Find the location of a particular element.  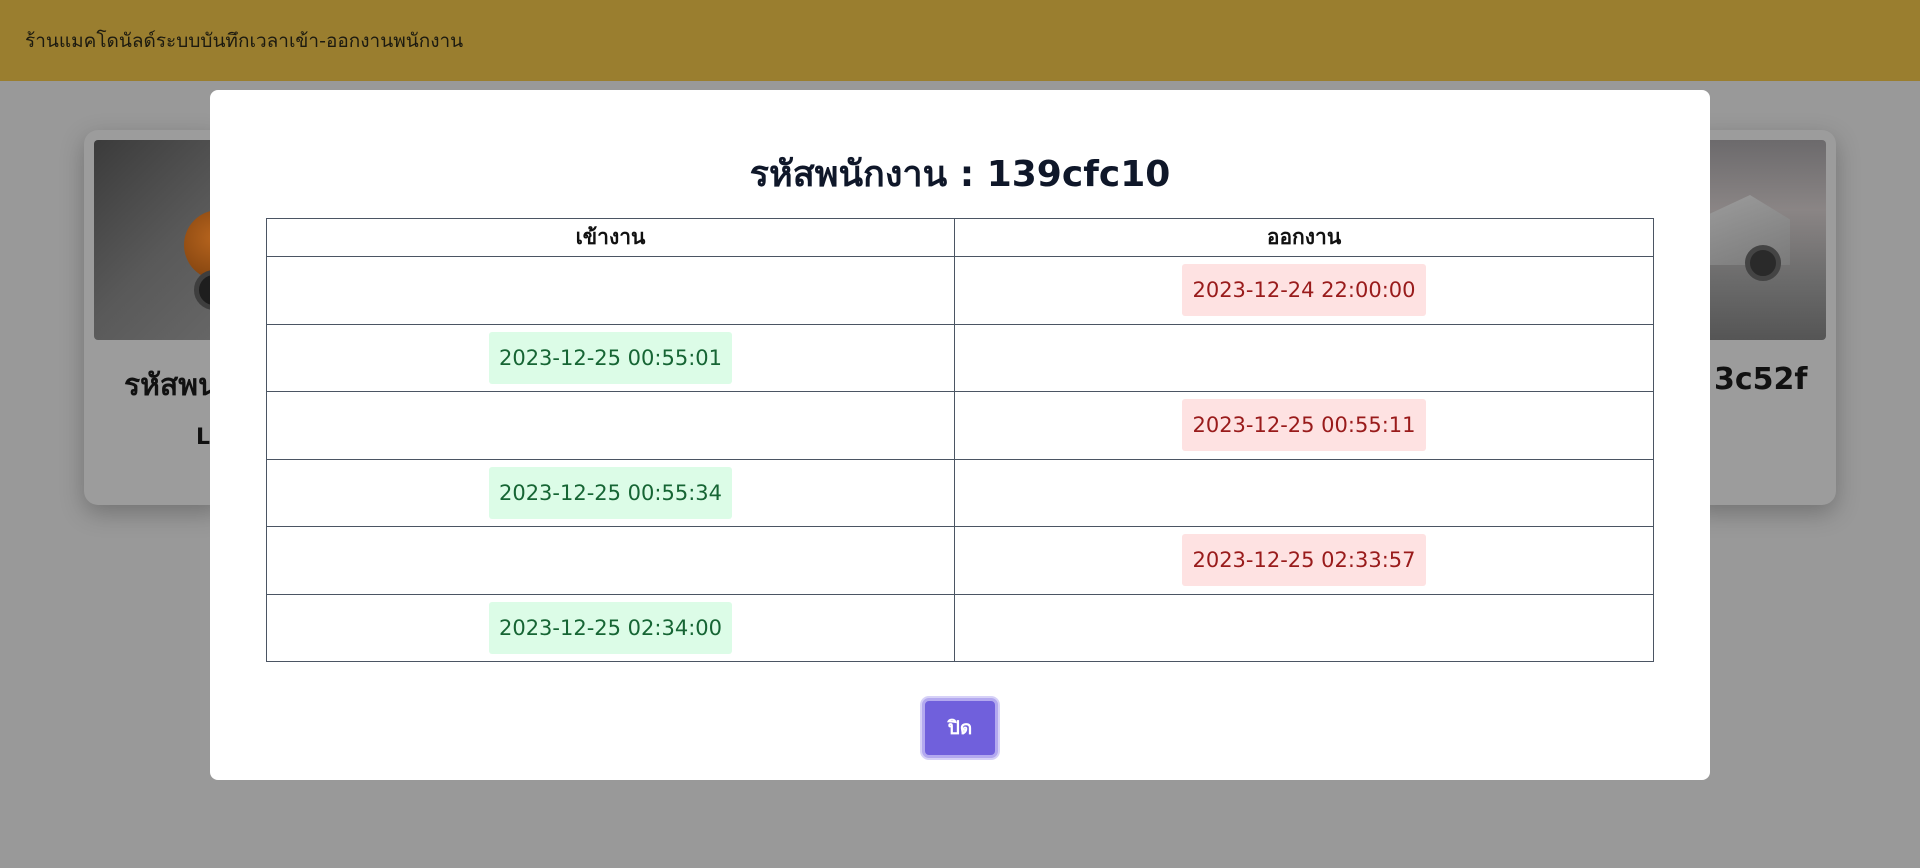

clock-in-badge: 2023-12-25 00:55:01 is located at coordinates (610, 357).